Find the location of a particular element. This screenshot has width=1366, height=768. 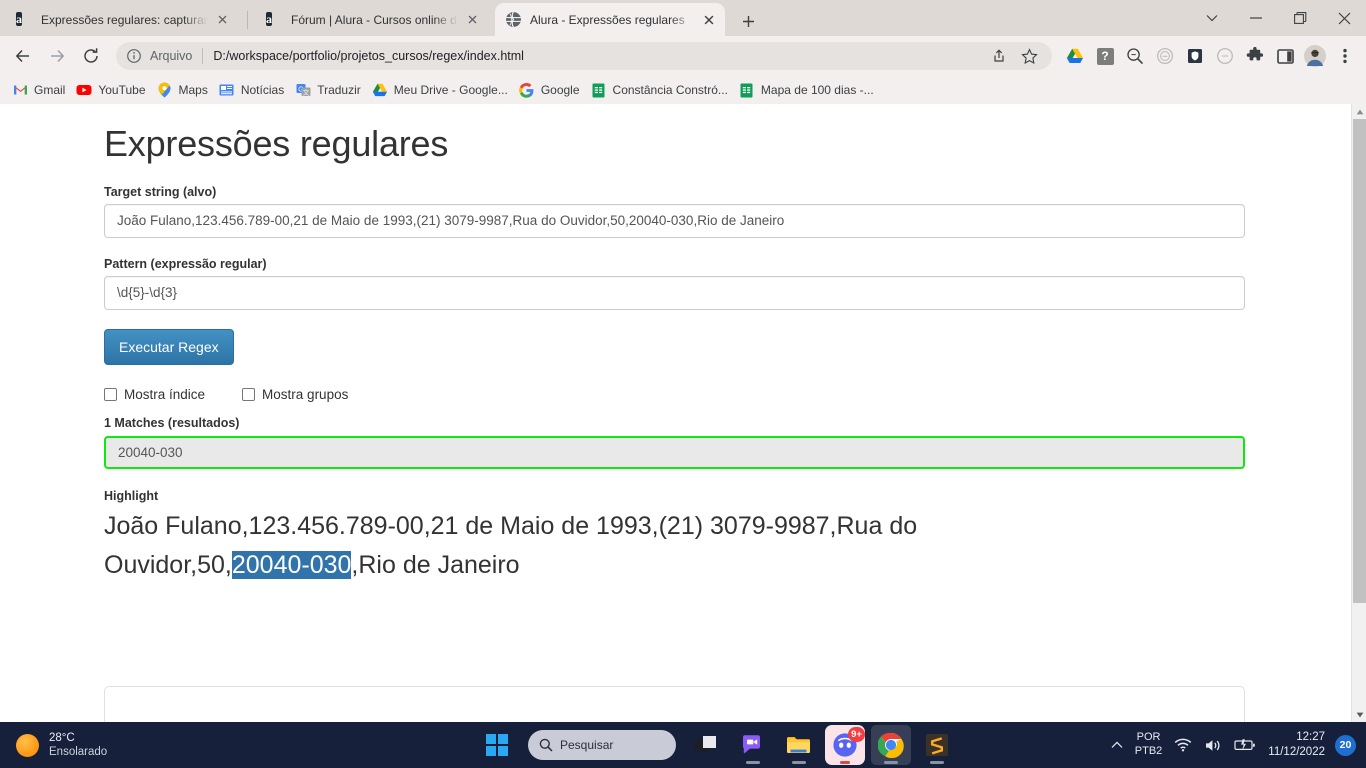

search-placeholder: Pesquisar is located at coordinates (587, 745).